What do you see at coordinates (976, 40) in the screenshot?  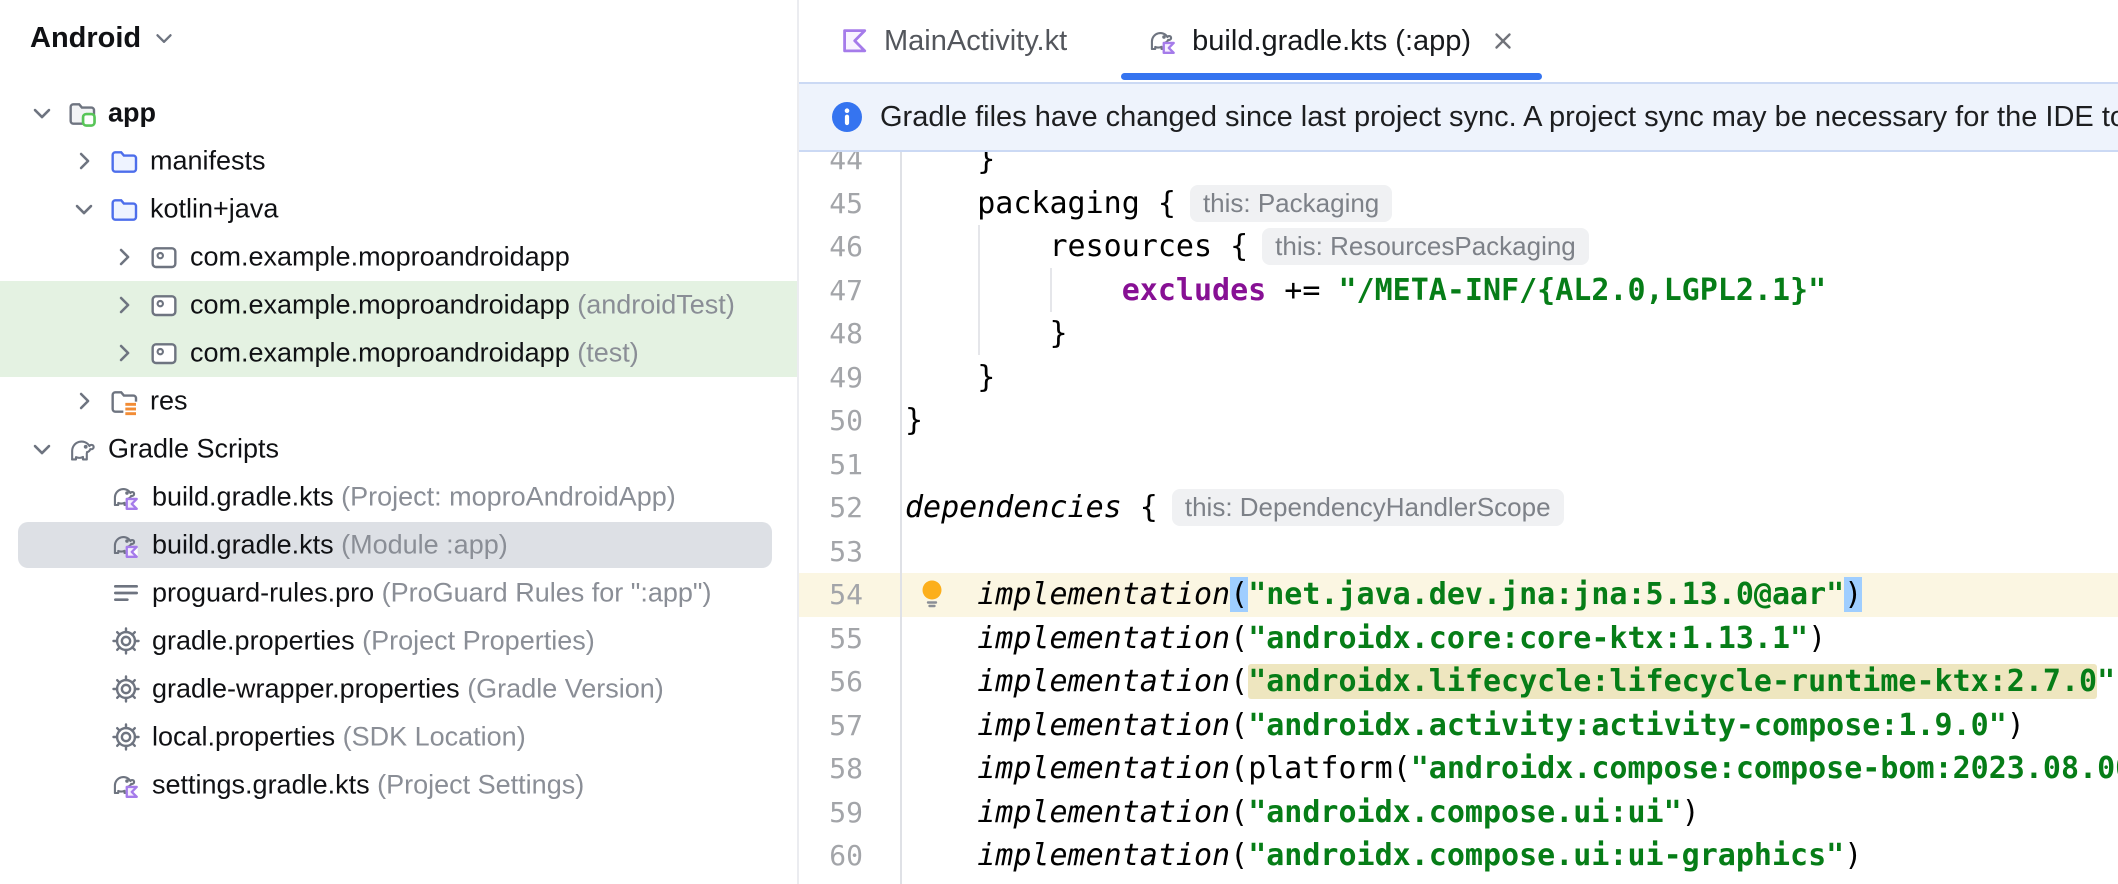 I see `tab-label: MainActivity.kt` at bounding box center [976, 40].